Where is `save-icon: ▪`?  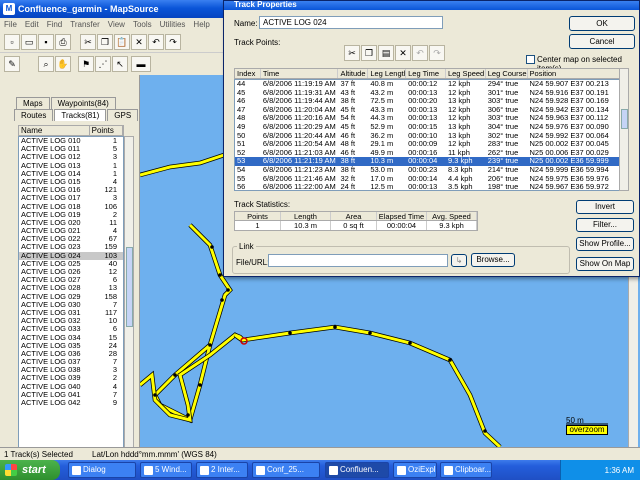 save-icon: ▪ is located at coordinates (46, 42).